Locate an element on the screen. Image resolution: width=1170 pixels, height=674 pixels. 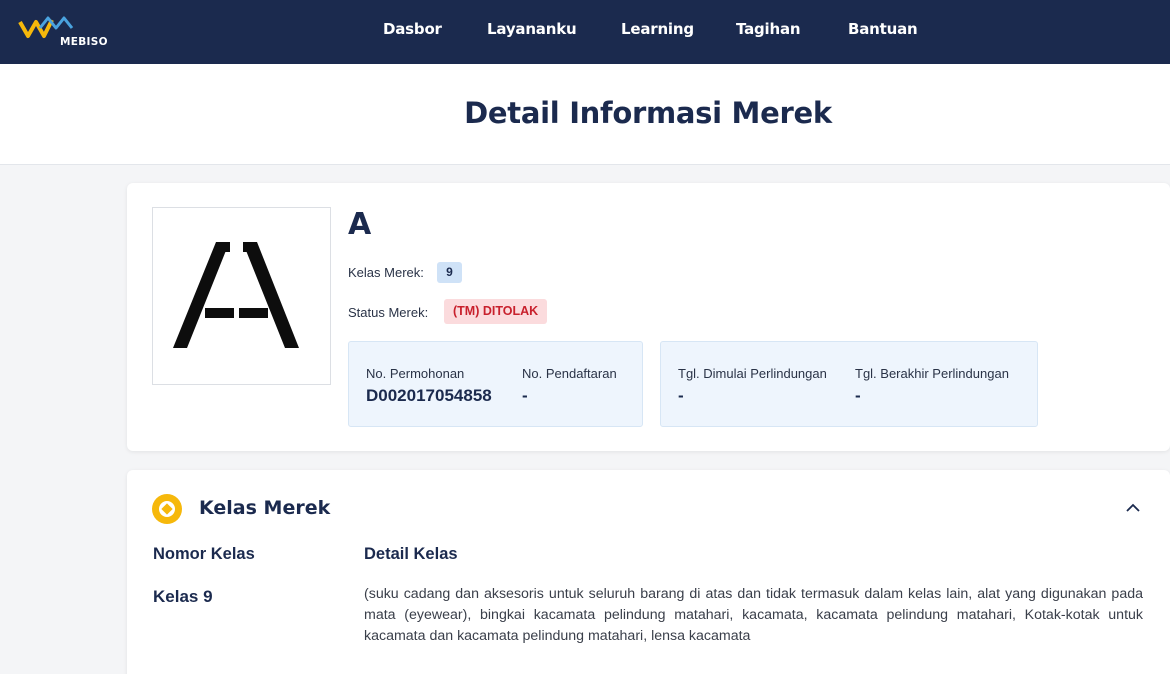
nav-dasbor: Dasbor is located at coordinates (412, 29).